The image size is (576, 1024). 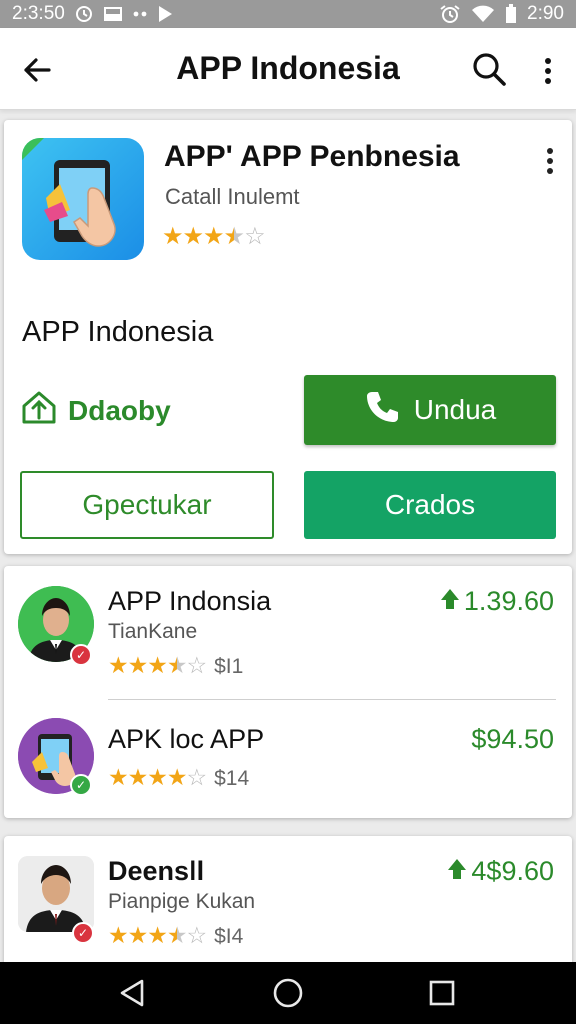 What do you see at coordinates (153, 631) in the screenshot?
I see `list-item-subtitle: TianKane` at bounding box center [153, 631].